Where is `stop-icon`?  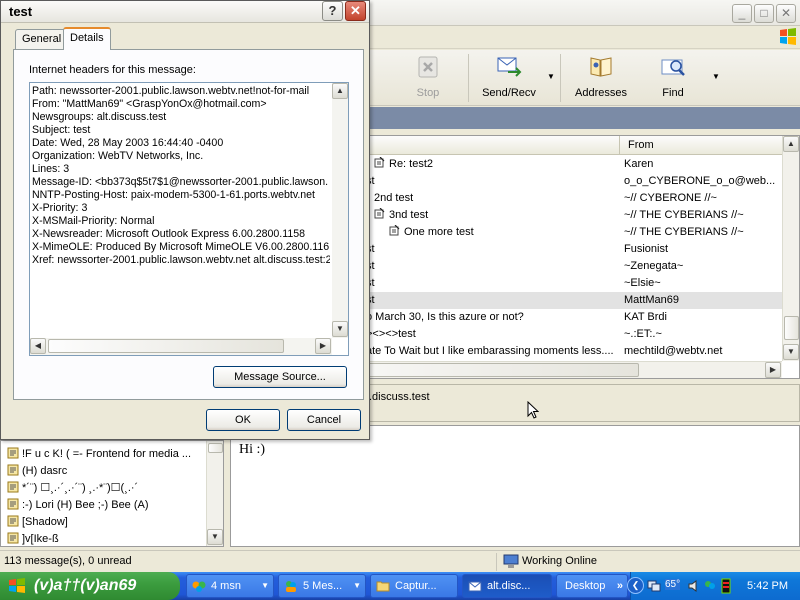 stop-icon is located at coordinates (428, 67).